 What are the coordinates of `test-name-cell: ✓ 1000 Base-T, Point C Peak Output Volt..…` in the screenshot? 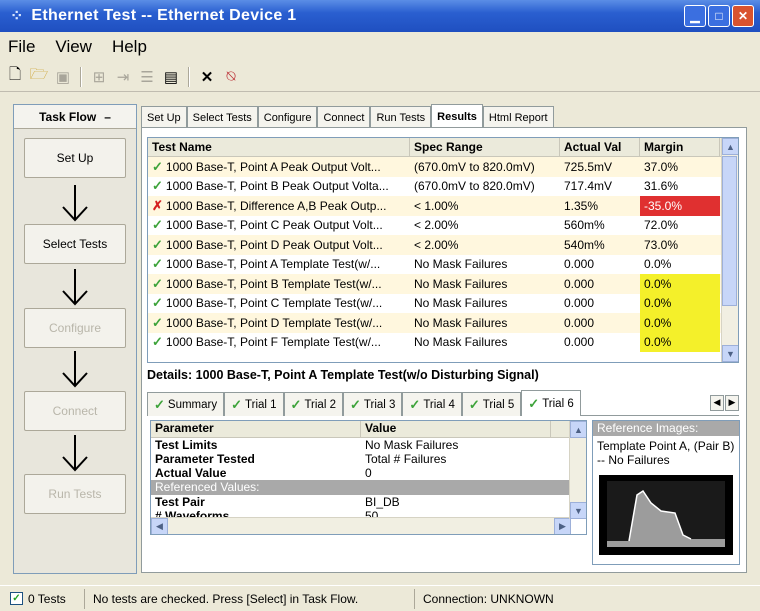 It's located at (279, 226).